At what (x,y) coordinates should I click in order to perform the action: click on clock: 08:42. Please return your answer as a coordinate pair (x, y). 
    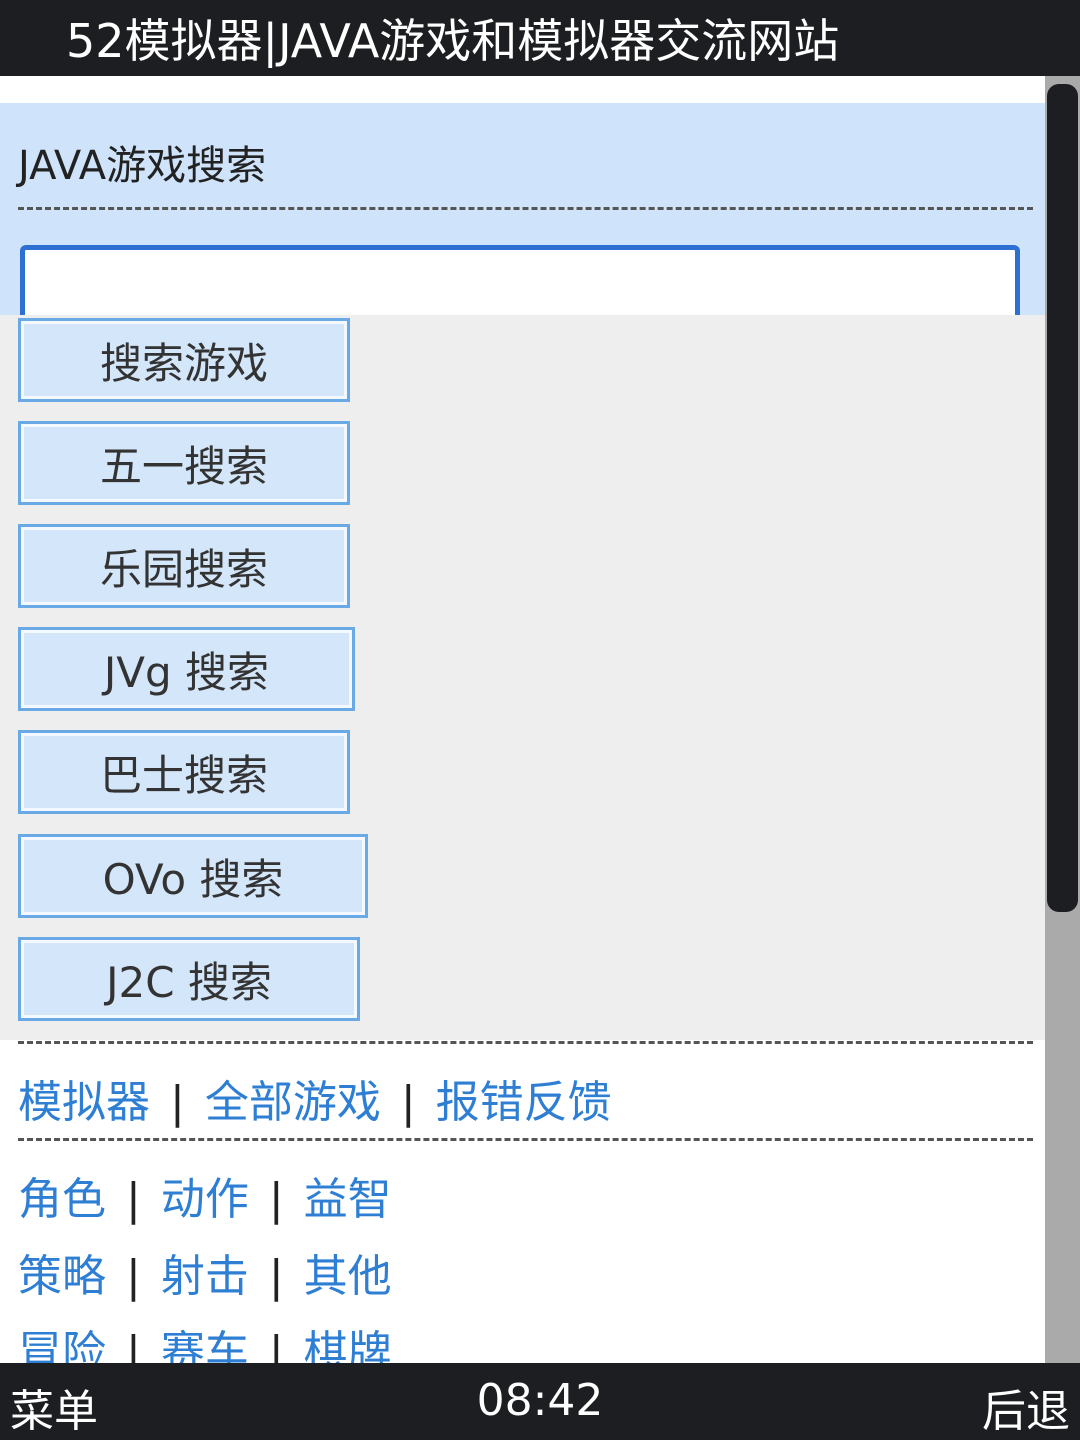
    Looking at the image, I should click on (540, 1400).